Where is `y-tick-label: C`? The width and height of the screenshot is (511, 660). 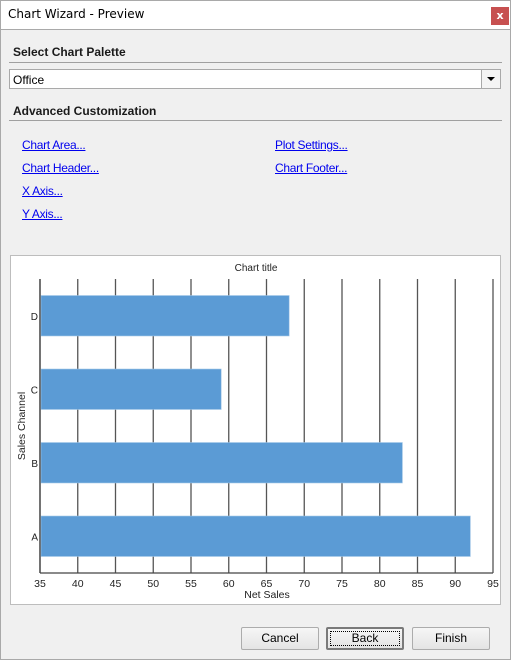 y-tick-label: C is located at coordinates (34, 390).